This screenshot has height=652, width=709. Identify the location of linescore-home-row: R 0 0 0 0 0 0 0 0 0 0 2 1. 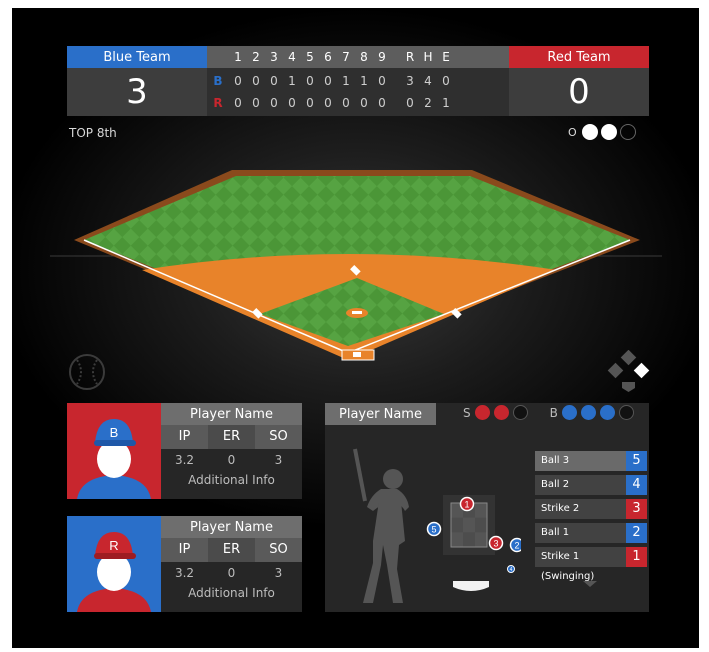
(331, 103).